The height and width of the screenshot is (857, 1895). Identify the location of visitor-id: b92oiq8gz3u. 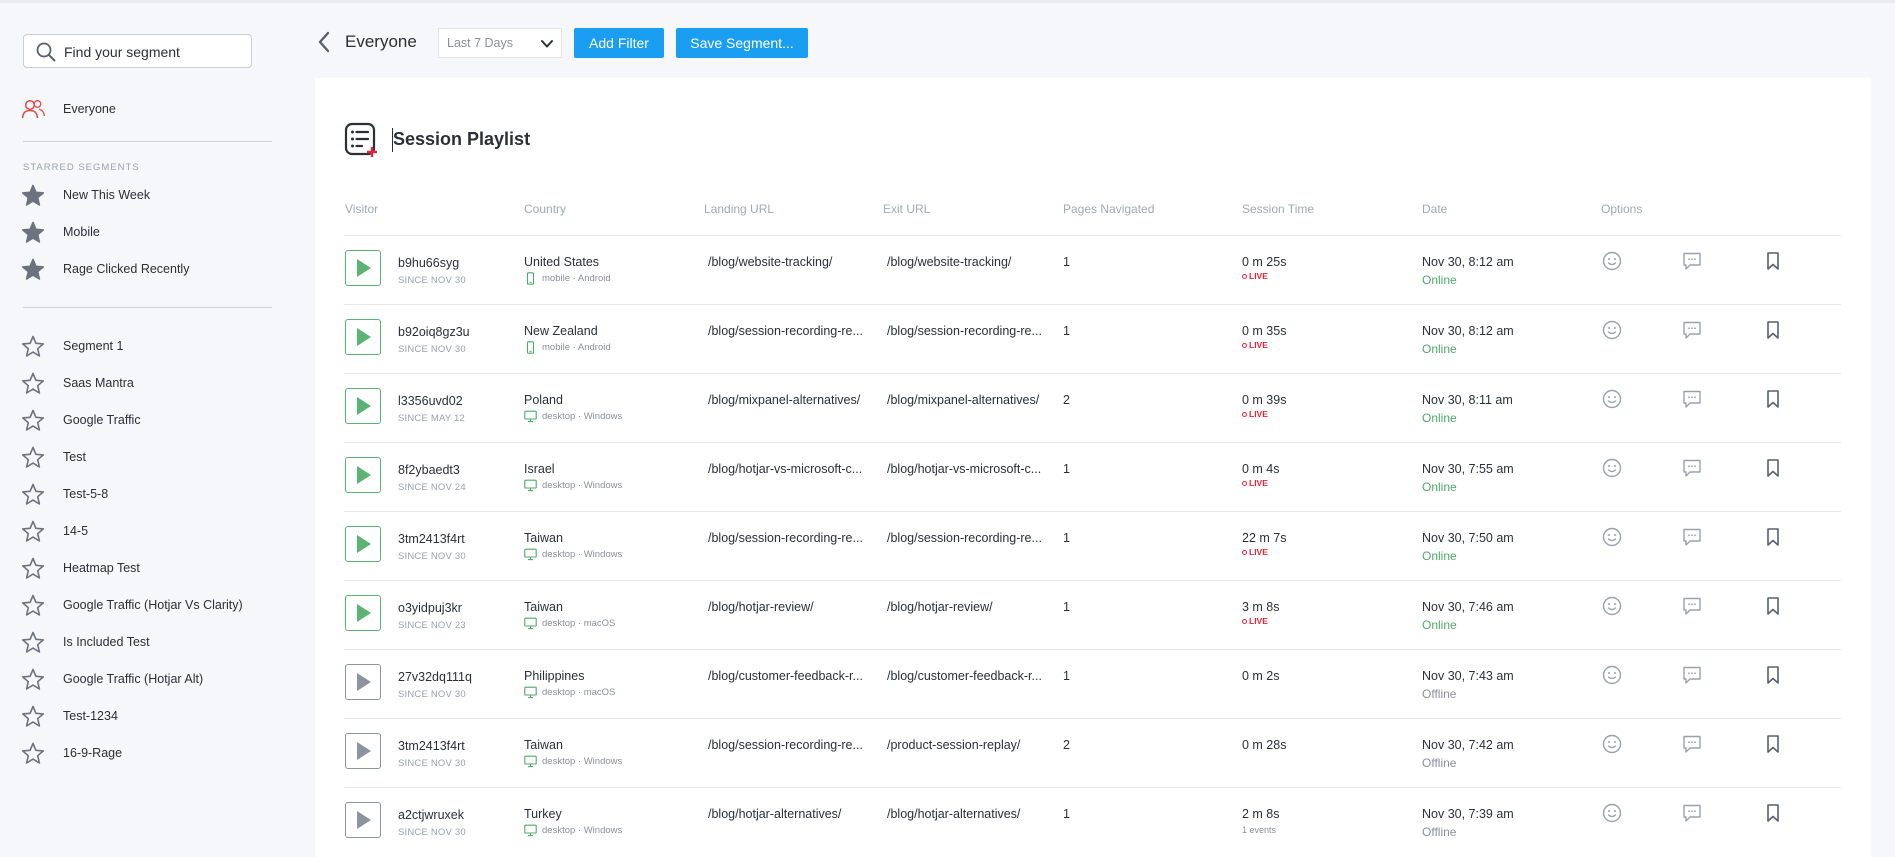
(434, 332).